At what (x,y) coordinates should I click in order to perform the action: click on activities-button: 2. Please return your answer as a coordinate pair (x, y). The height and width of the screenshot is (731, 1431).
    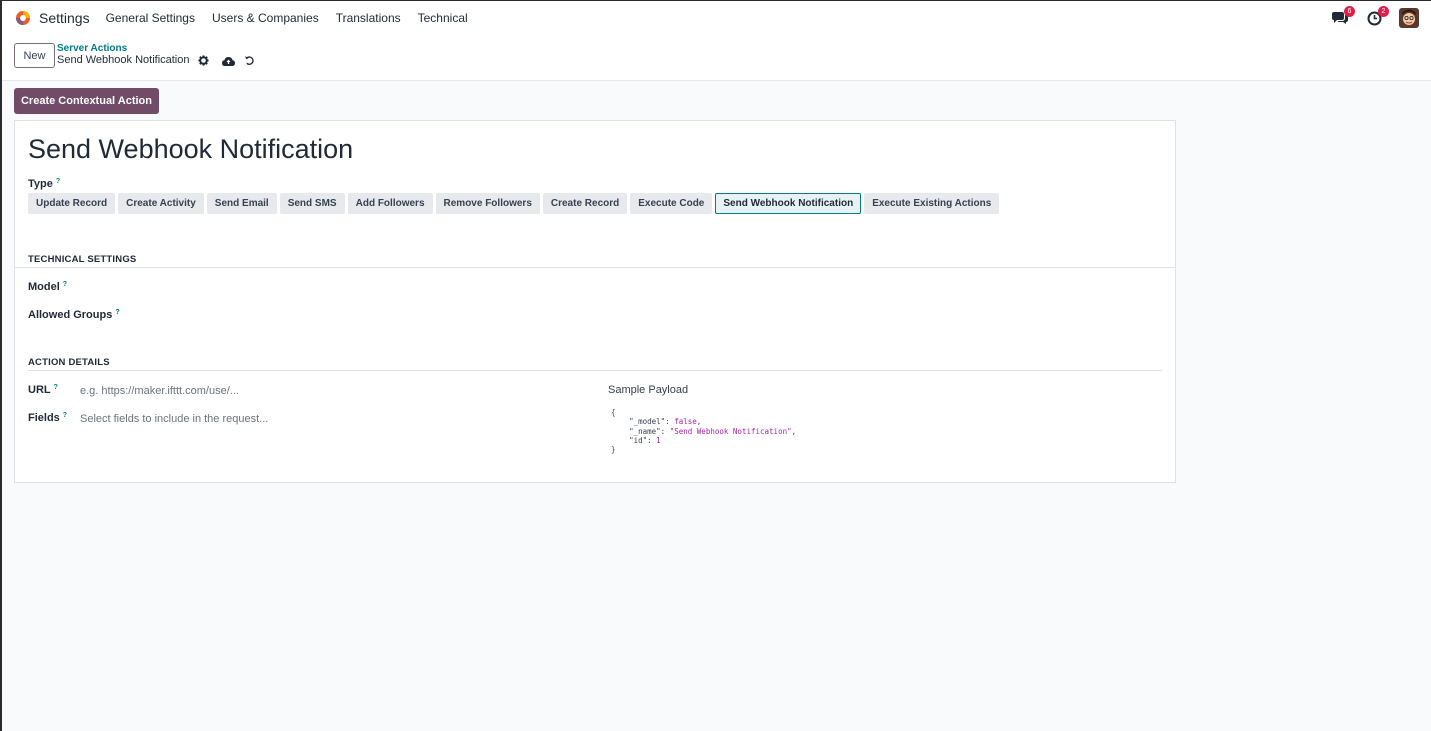
    Looking at the image, I should click on (1376, 17).